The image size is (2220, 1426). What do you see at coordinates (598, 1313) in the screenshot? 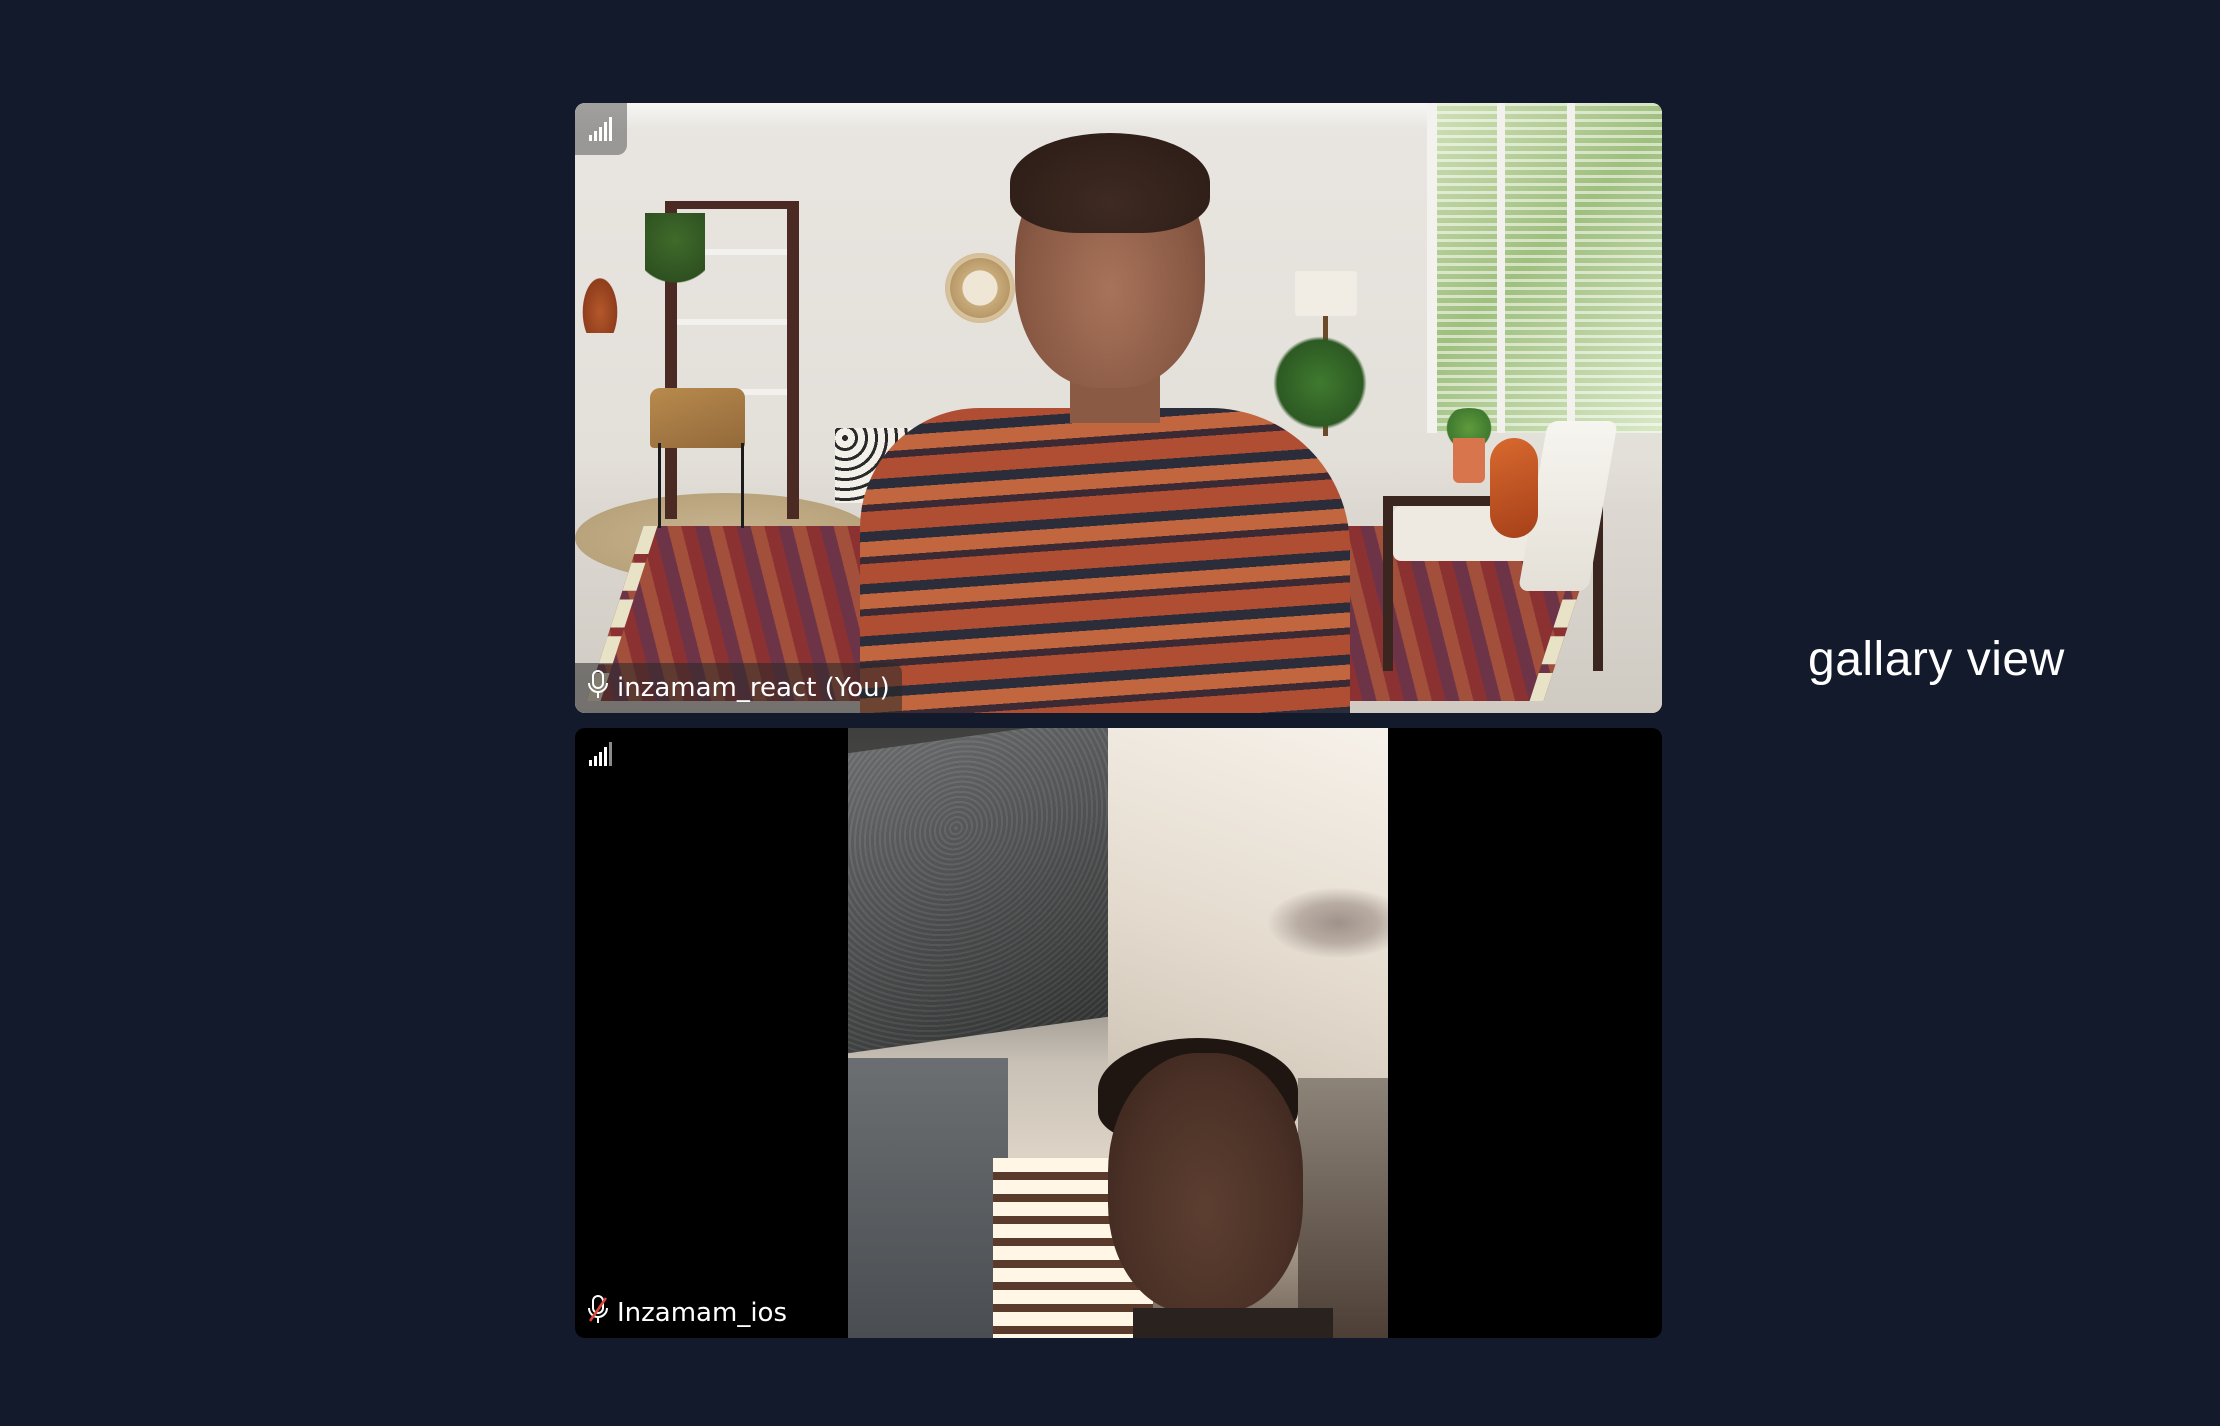
I see `microphone-muted-icon` at bounding box center [598, 1313].